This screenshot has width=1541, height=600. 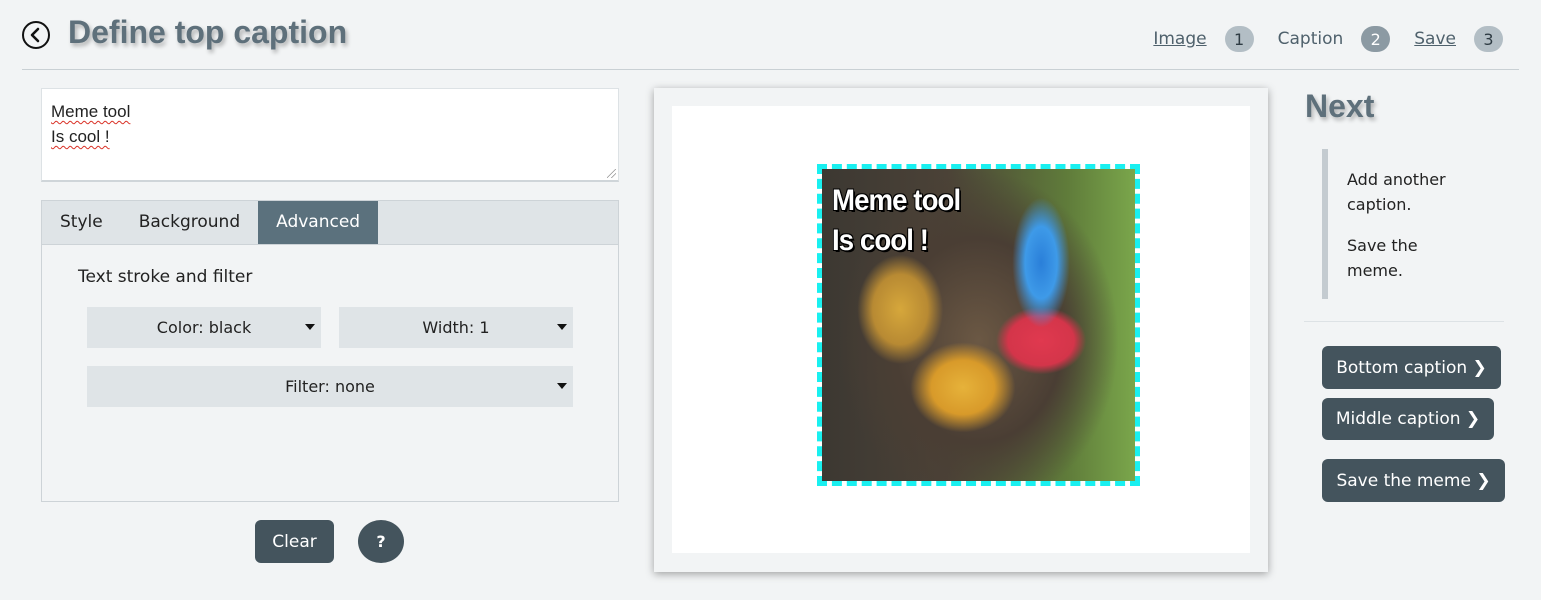 I want to click on meme-image-selection: Meme tool Is cool !, so click(x=978, y=325).